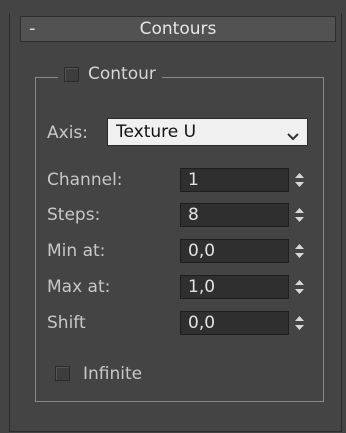 This screenshot has height=433, width=346. Describe the element at coordinates (76, 251) in the screenshot. I see `min-at-label: Min at:` at that location.